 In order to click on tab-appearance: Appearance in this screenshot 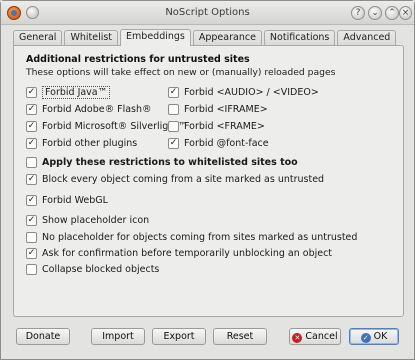, I will do `click(227, 38)`.